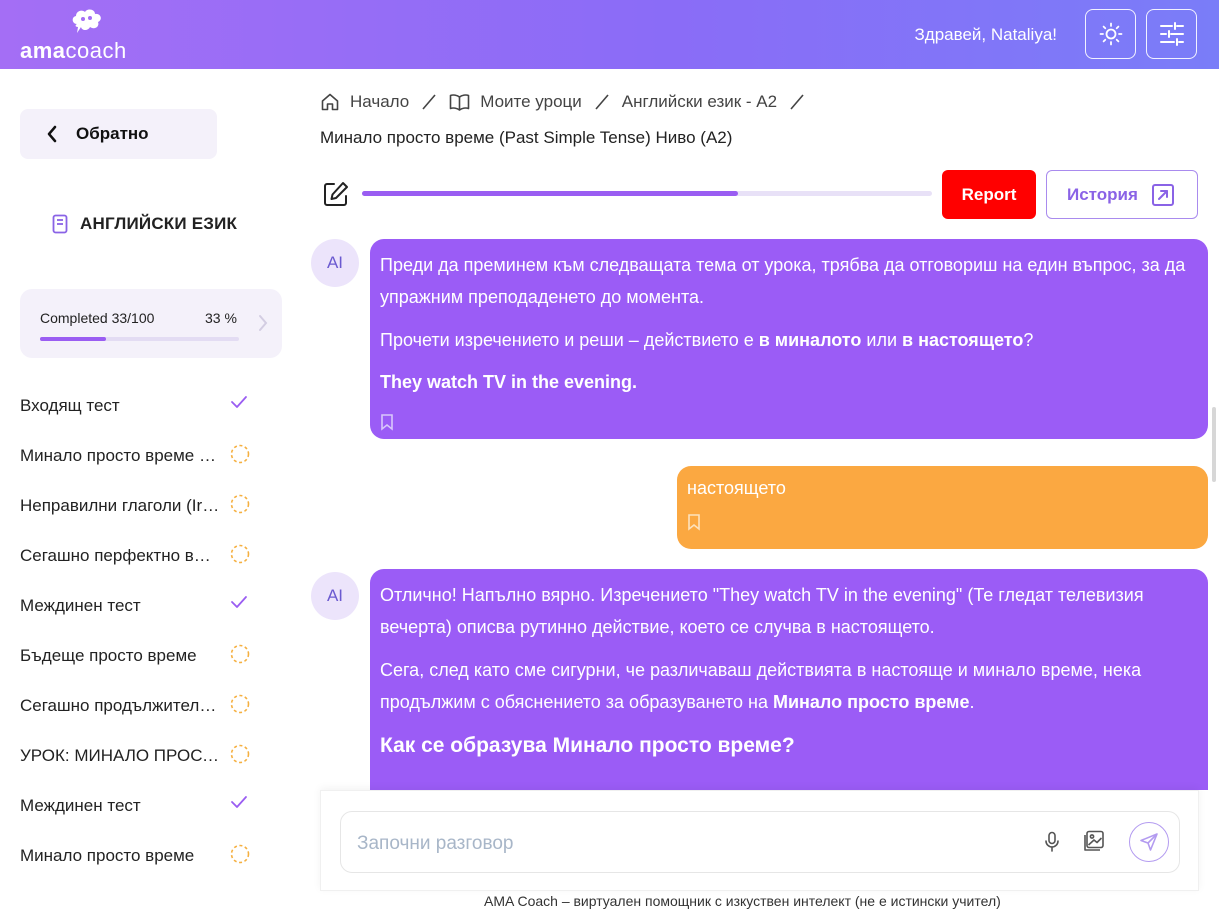 This screenshot has height=910, width=1219. I want to click on image-upload-icon, so click(1094, 841).